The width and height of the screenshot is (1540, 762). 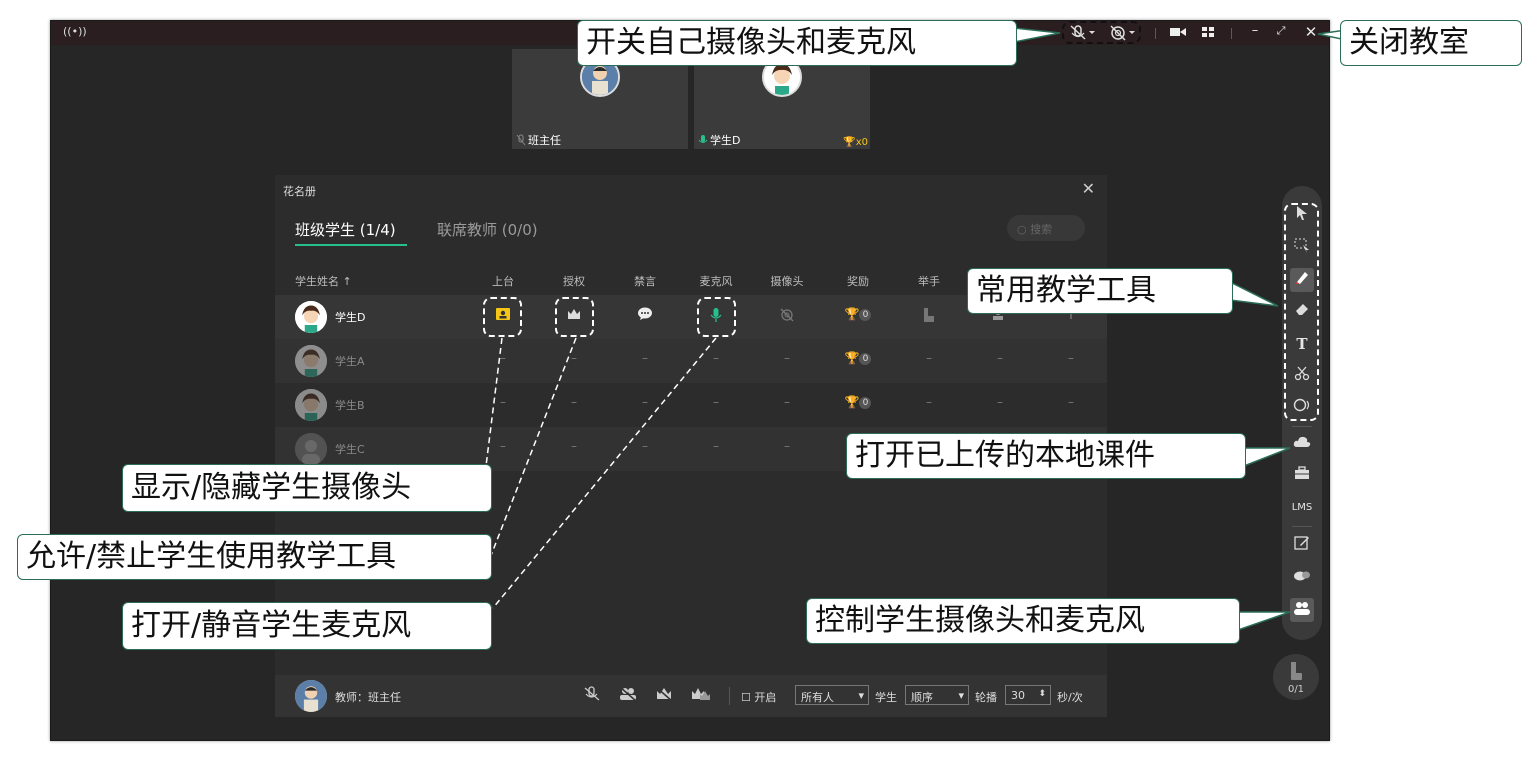 I want to click on close-room-button: ✕, so click(x=1311, y=32).